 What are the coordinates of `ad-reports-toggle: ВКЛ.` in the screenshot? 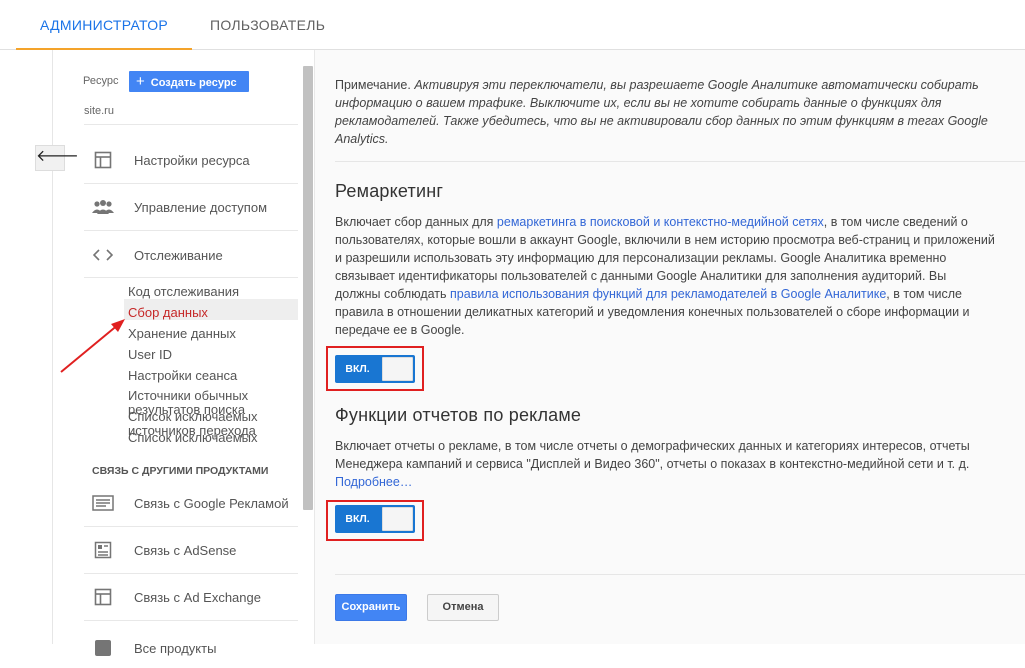 It's located at (375, 519).